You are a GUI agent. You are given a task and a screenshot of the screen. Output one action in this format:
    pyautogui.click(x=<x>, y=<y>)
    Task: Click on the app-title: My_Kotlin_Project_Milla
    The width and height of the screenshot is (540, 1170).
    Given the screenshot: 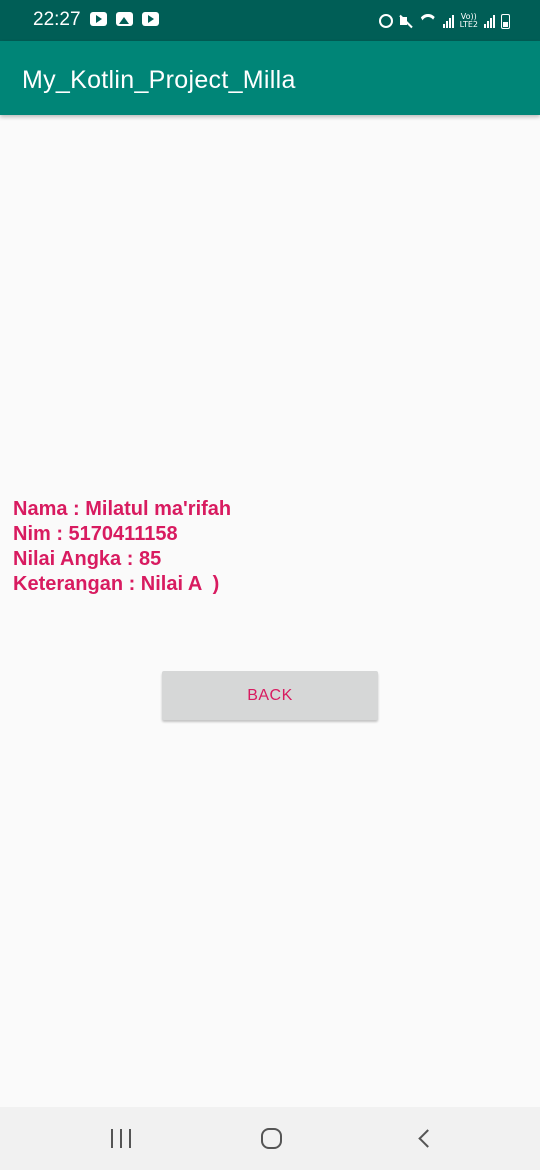 What is the action you would take?
    pyautogui.click(x=159, y=80)
    